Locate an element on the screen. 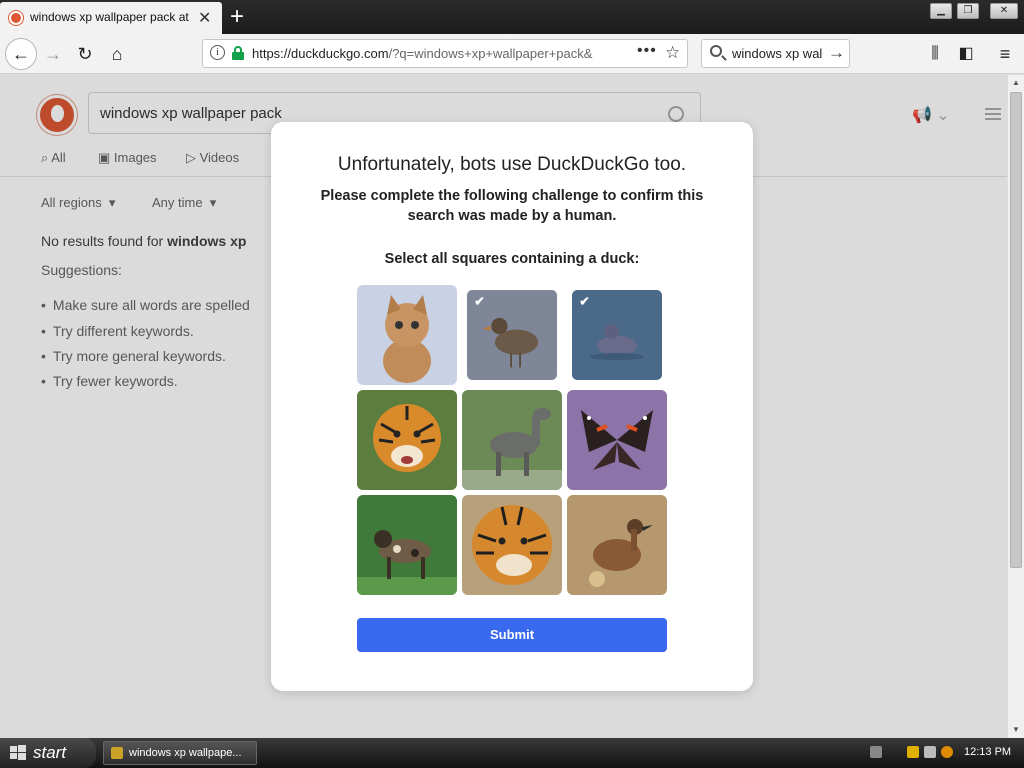 The image size is (1024, 768). page-scrollbar: ▲ ▼ is located at coordinates (1015, 406).